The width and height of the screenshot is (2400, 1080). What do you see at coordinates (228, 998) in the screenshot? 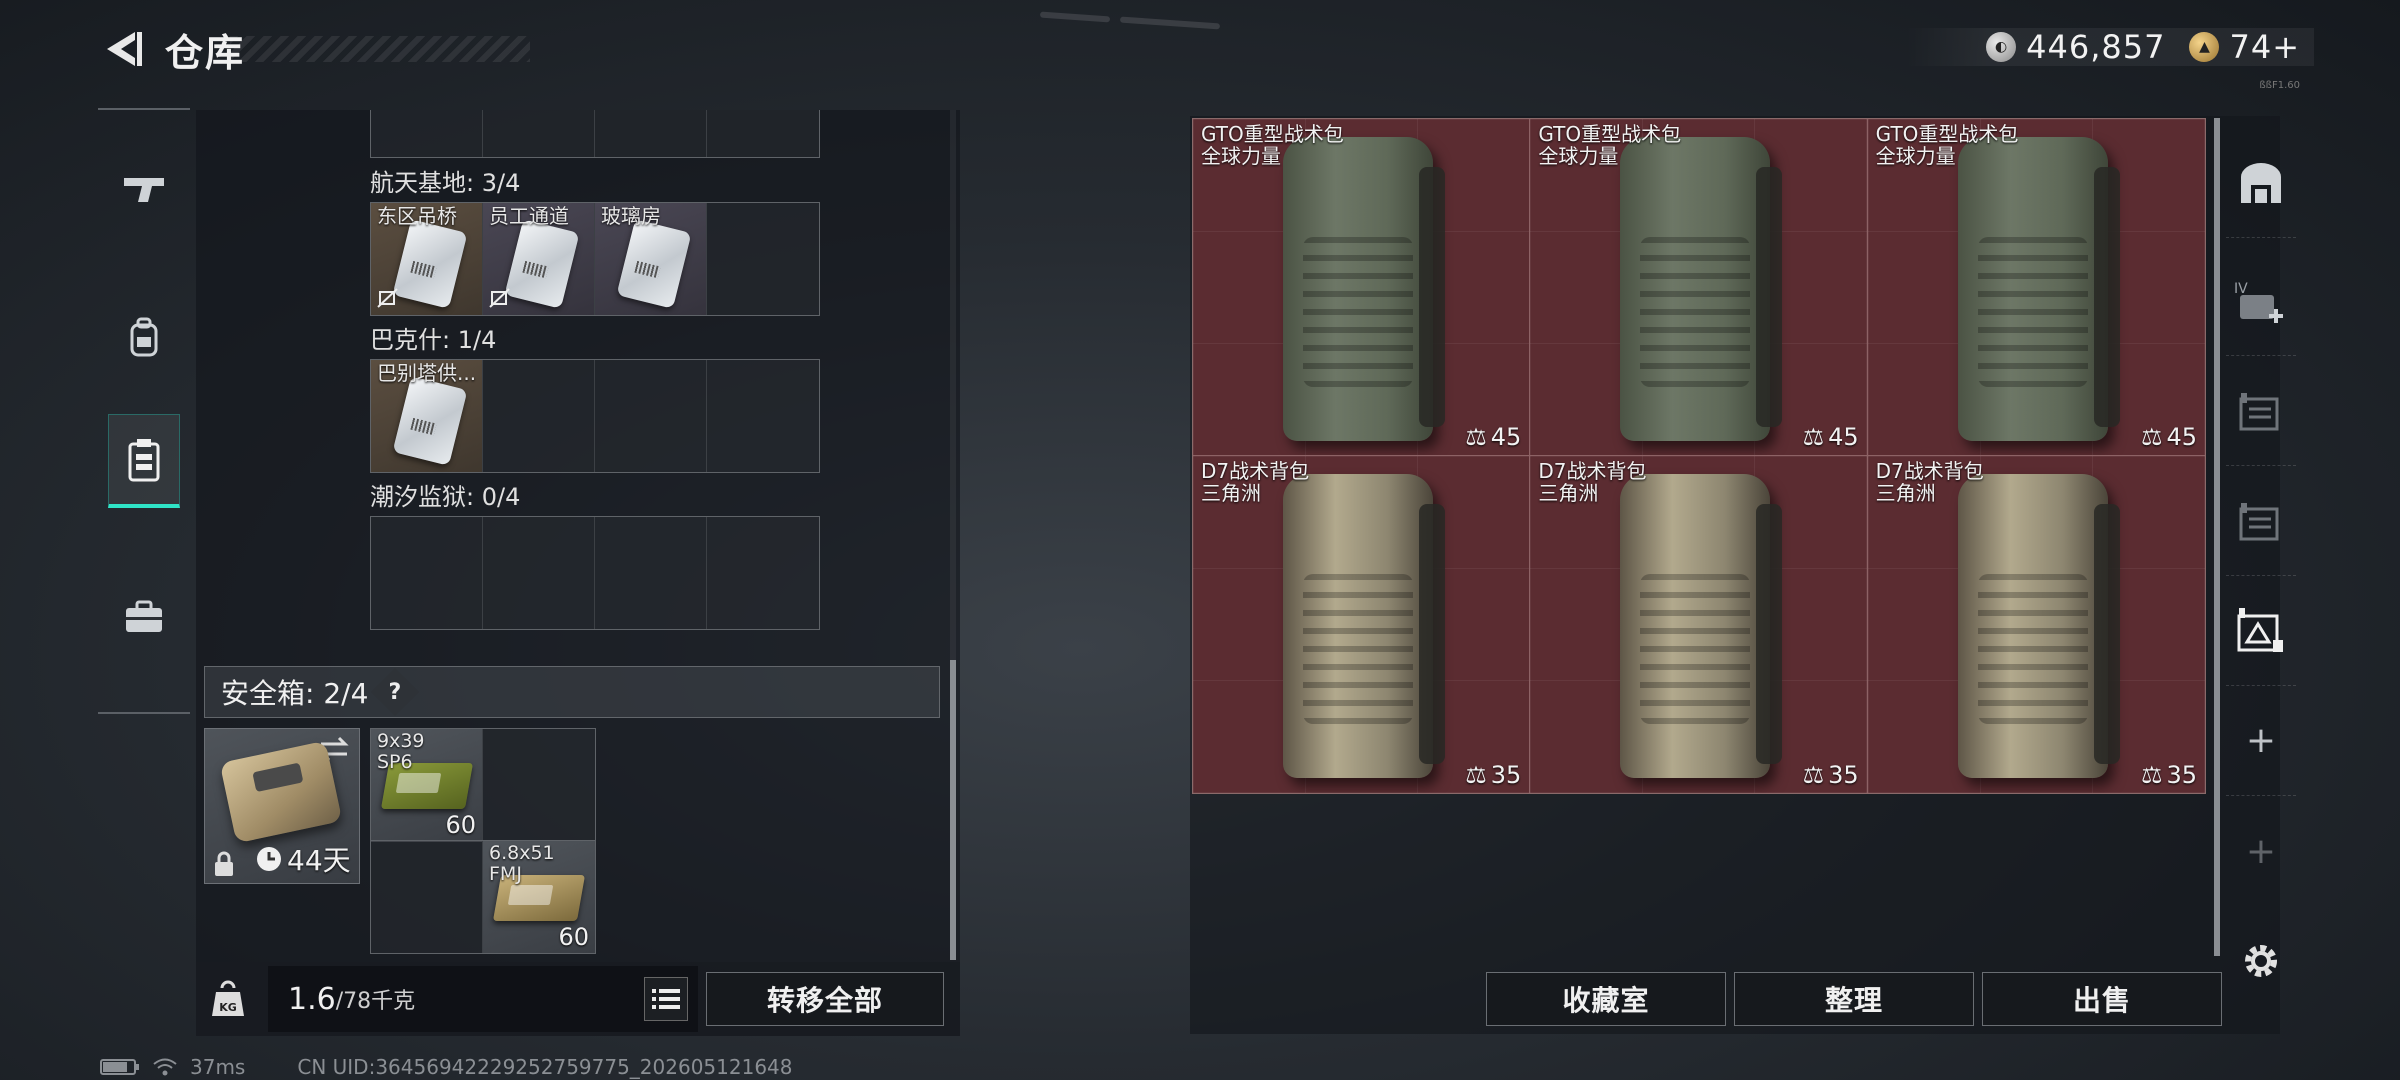
I see `weight-icon: KG` at bounding box center [228, 998].